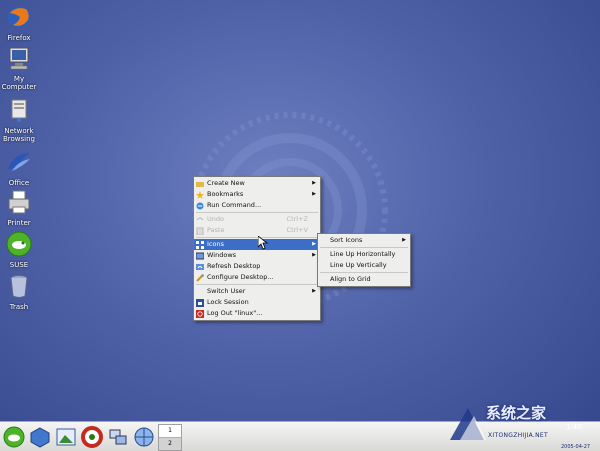 This screenshot has height=451, width=600. I want to click on desktop-icon-suse: SUSE, so click(19, 250).